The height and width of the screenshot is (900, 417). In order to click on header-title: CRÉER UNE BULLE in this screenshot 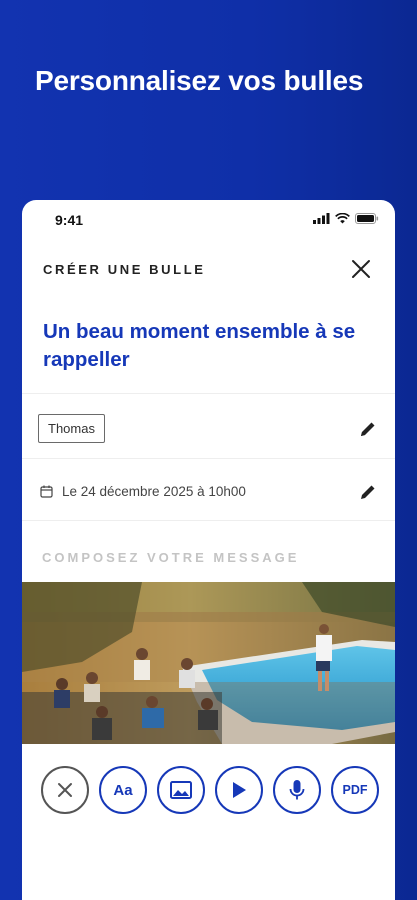, I will do `click(124, 269)`.